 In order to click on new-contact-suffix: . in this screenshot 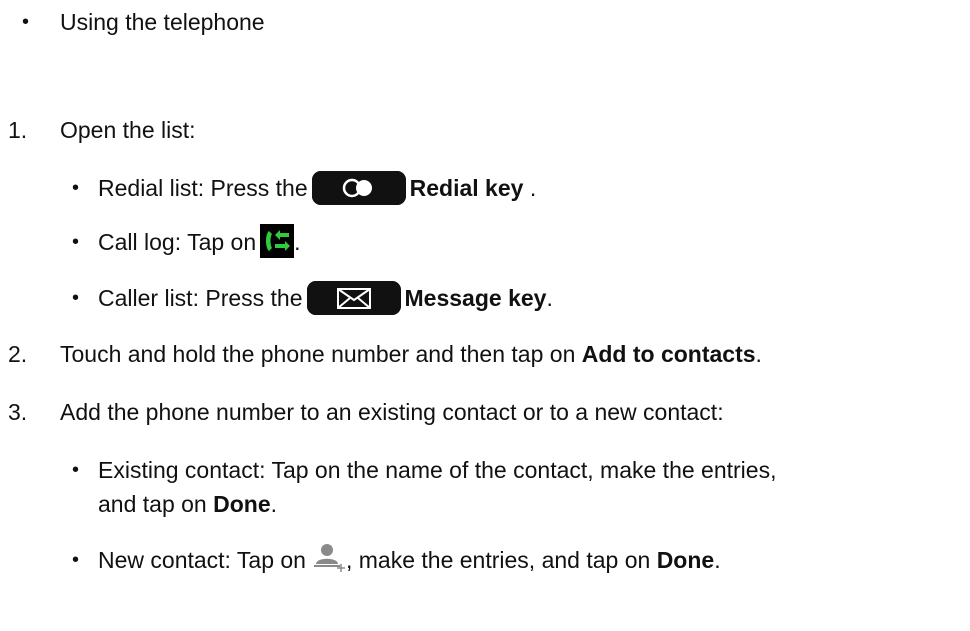, I will do `click(717, 560)`.